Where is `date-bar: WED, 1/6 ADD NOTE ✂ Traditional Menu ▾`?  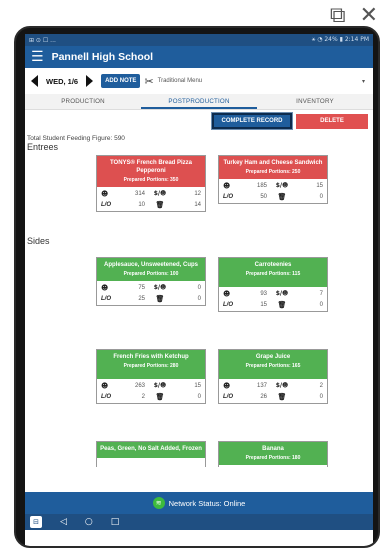
date-bar: WED, 1/6 ADD NOTE ✂ Traditional Menu ▾ is located at coordinates (199, 81).